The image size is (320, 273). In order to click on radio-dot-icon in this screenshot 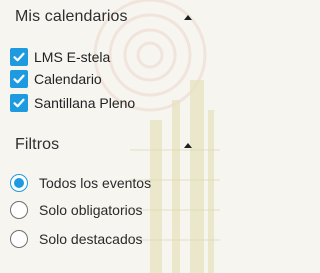, I will do `click(19, 183)`.